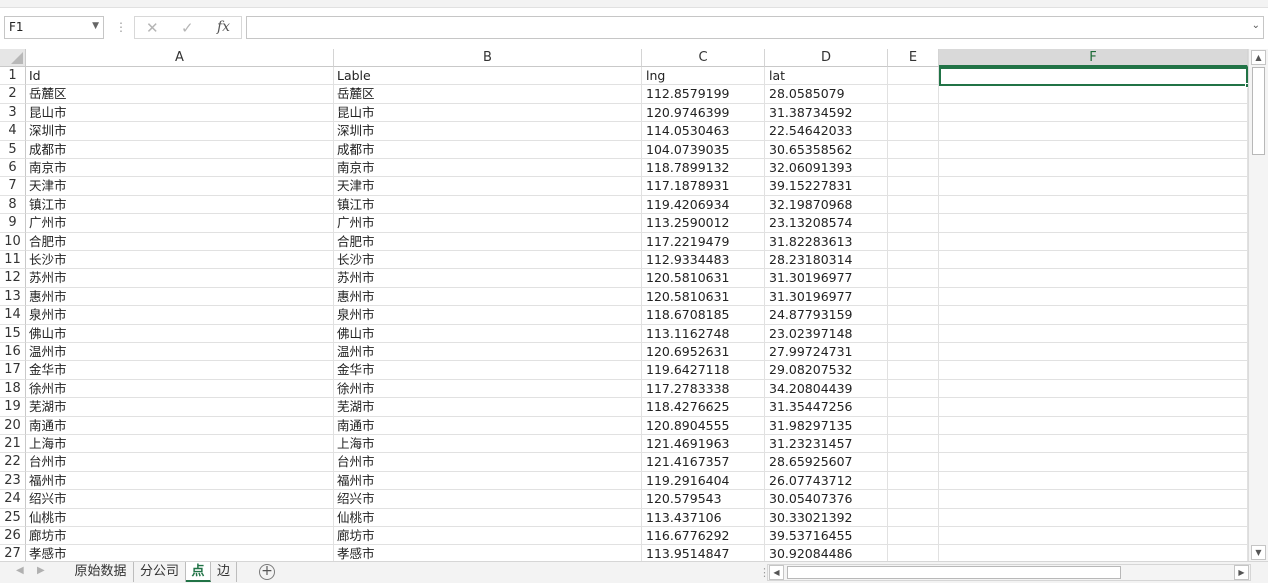 This screenshot has width=1268, height=583. I want to click on cell: 29.08207532, so click(826, 370).